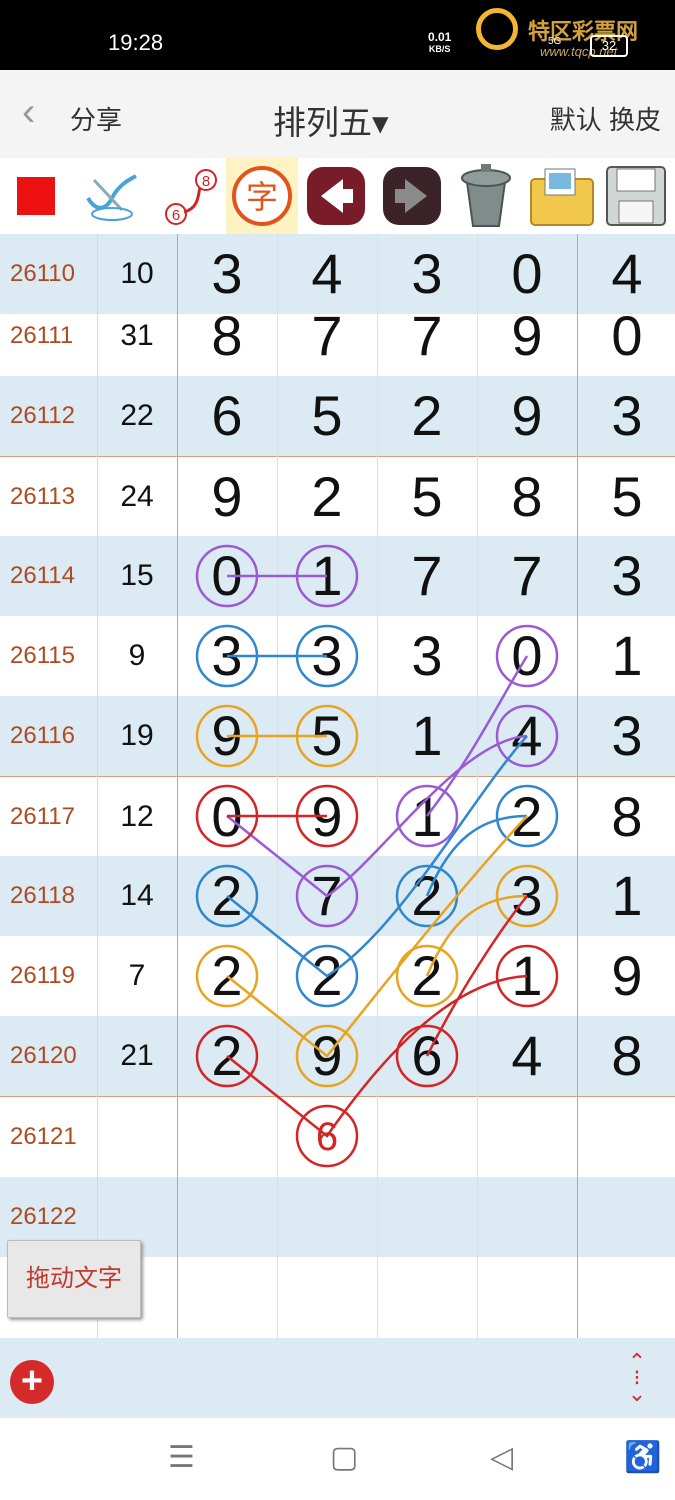 Image resolution: width=675 pixels, height=1500 pixels. Describe the element at coordinates (137, 1055) in the screenshot. I see `sum-value: 21` at that location.